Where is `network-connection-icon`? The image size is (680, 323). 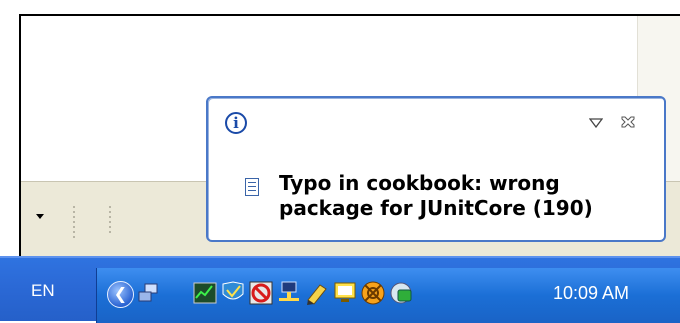 network-connection-icon is located at coordinates (289, 293).